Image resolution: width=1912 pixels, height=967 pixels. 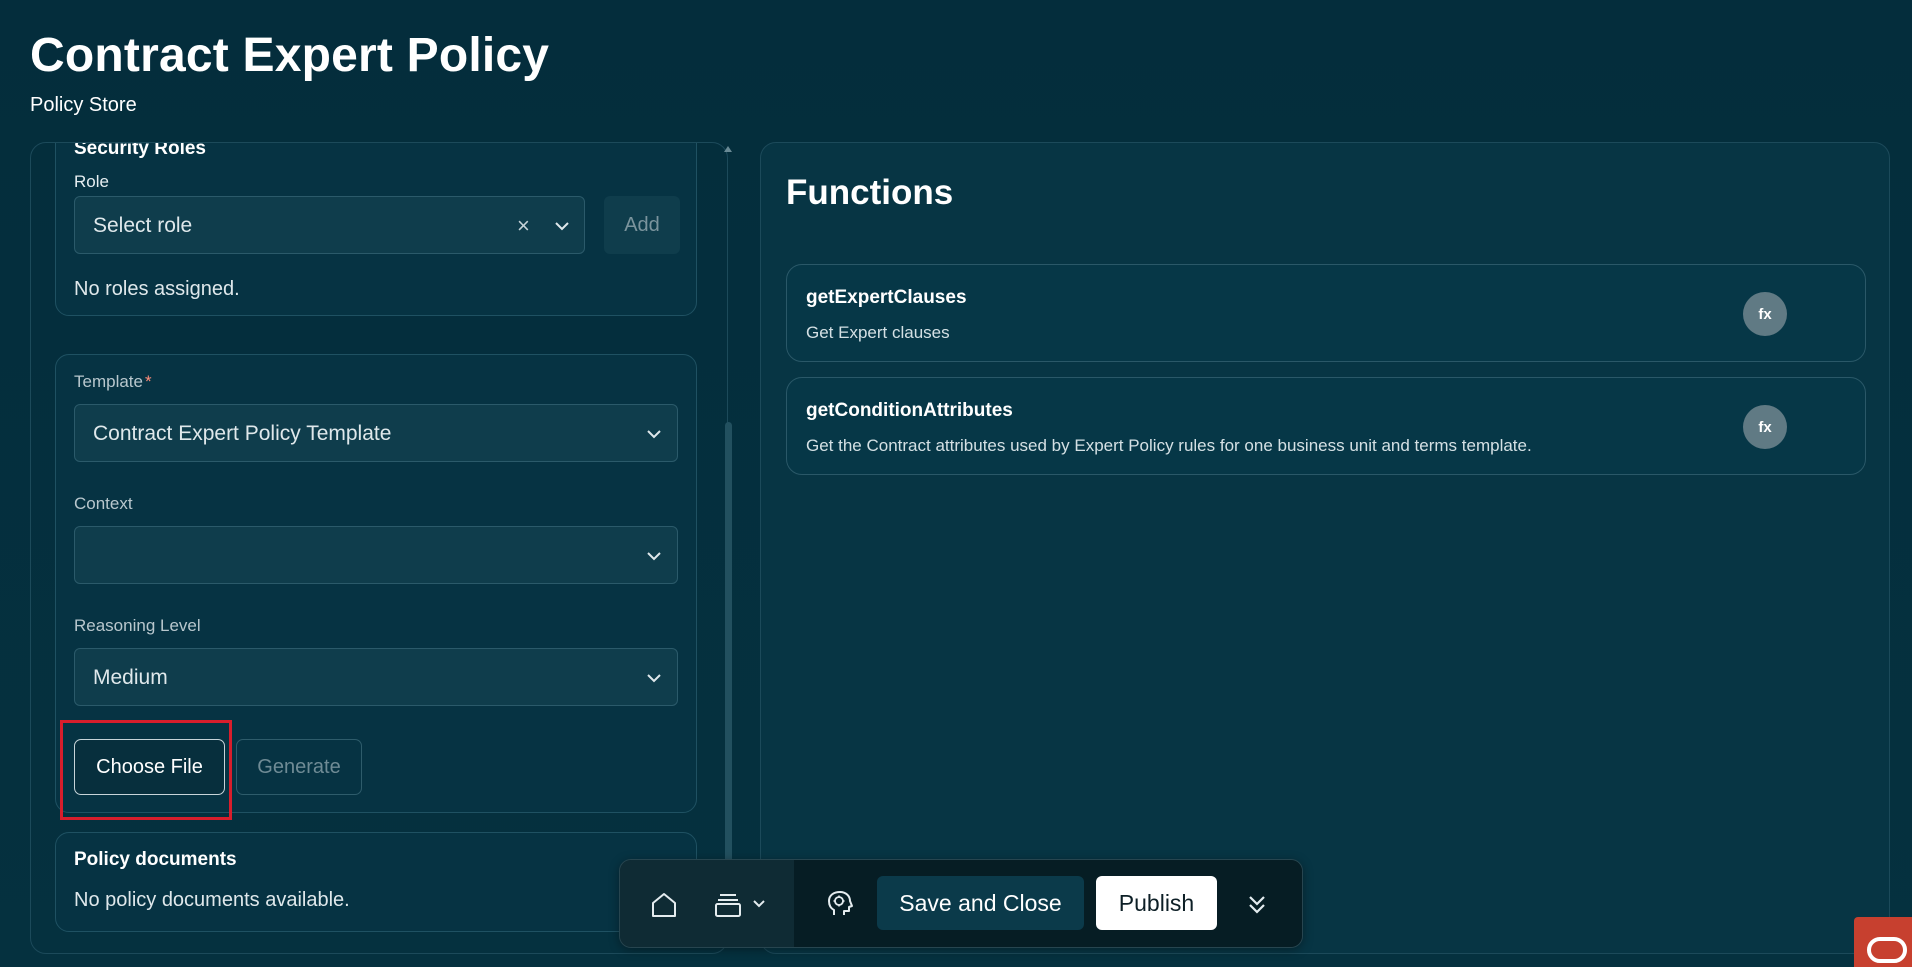 I want to click on no-policy-documents-message: No policy documents available., so click(x=212, y=900).